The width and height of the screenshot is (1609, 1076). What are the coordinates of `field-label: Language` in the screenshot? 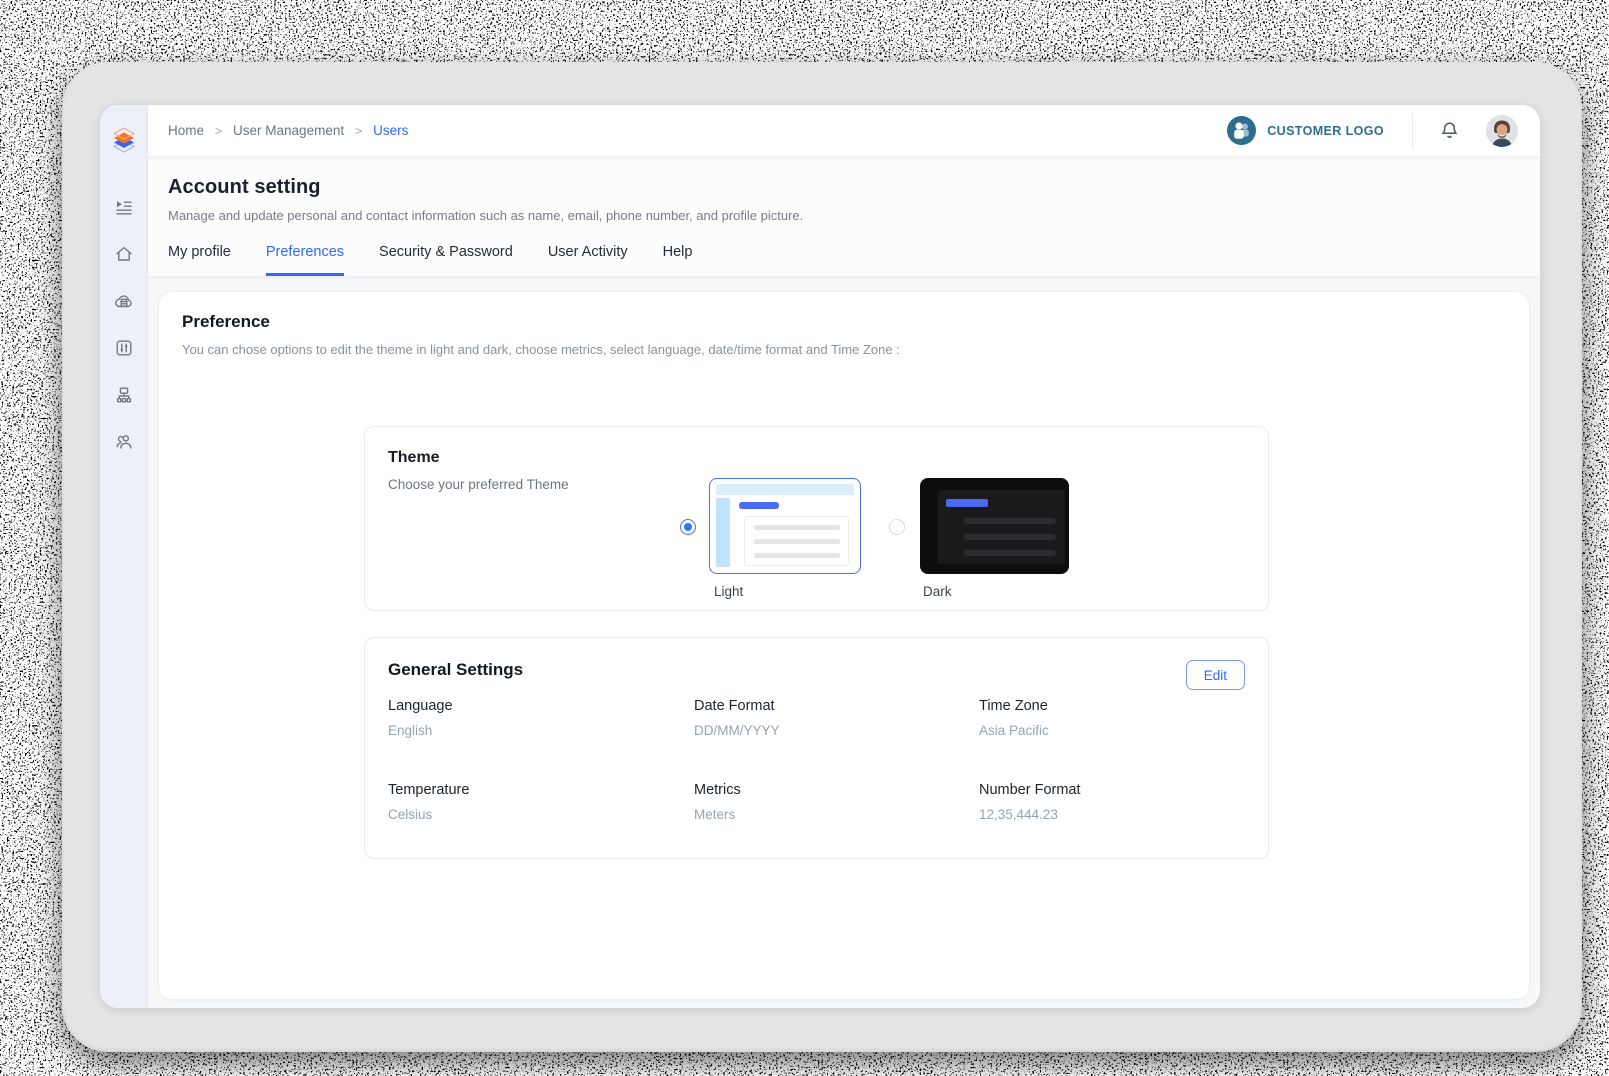 It's located at (420, 706).